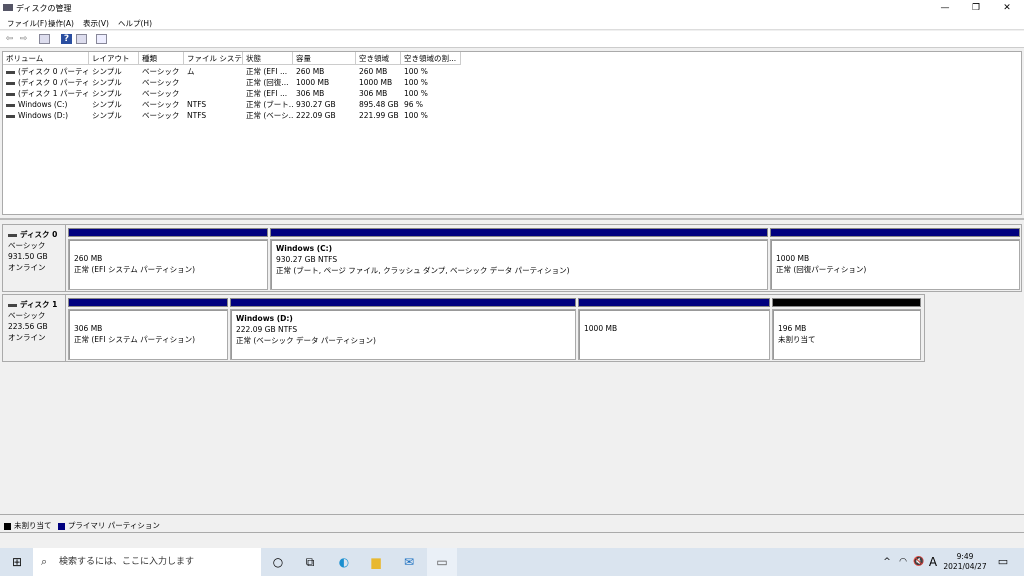  Describe the element at coordinates (27, 337) in the screenshot. I see `disk-status: オンライン` at that location.